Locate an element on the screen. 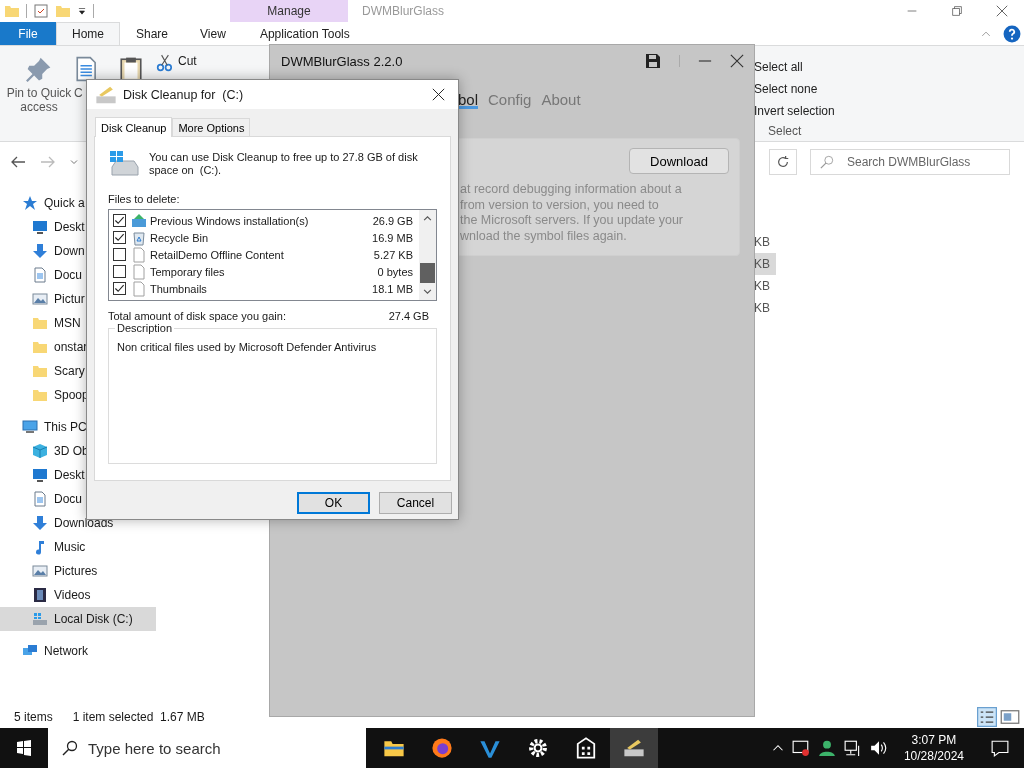 The image size is (1024, 768). ribbon-tab: Share is located at coordinates (152, 33).